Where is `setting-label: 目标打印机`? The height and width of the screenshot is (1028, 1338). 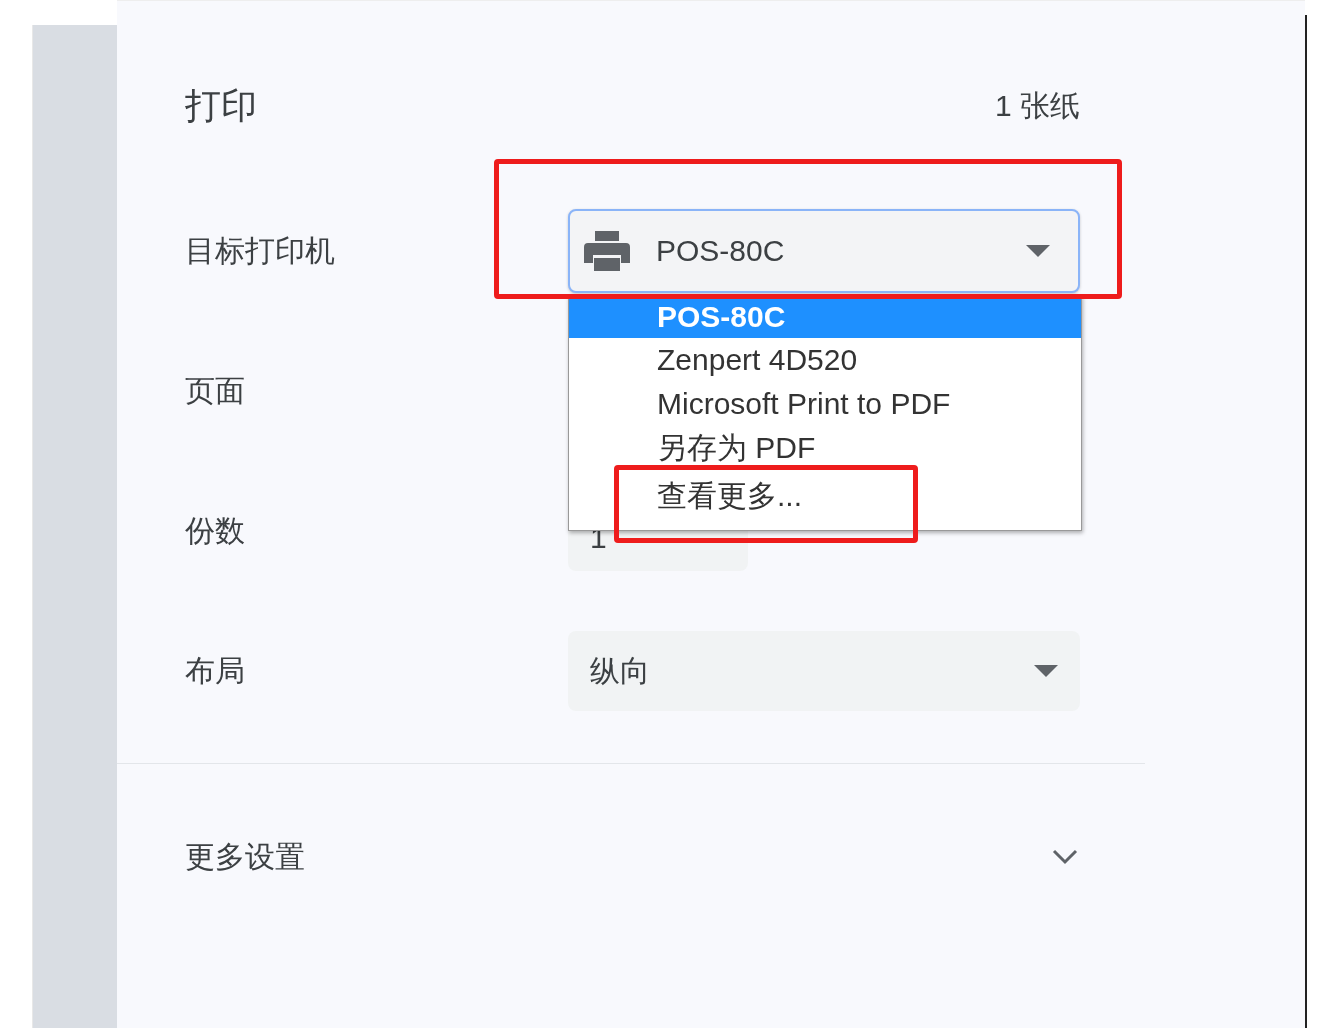
setting-label: 目标打印机 is located at coordinates (260, 250).